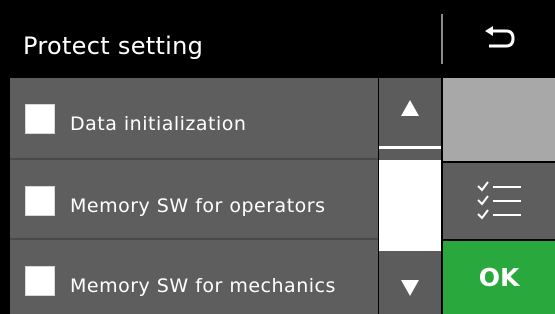 Image resolution: width=555 pixels, height=314 pixels. I want to click on scrollbar, so click(410, 196).